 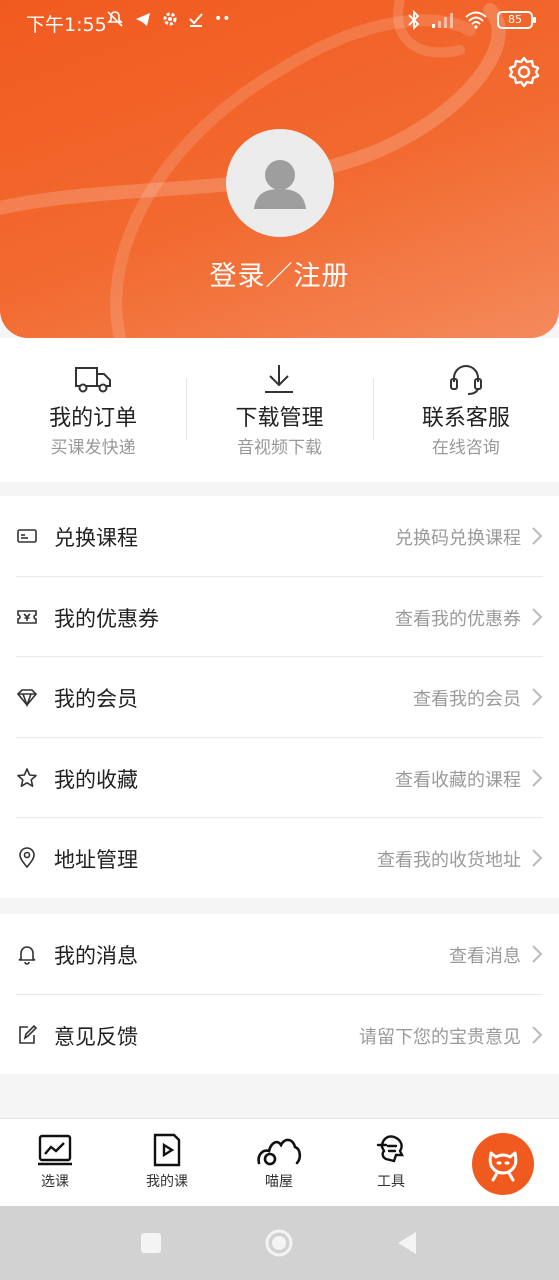 What do you see at coordinates (449, 860) in the screenshot?
I see `menu-item-hint: 查看我的收货地址` at bounding box center [449, 860].